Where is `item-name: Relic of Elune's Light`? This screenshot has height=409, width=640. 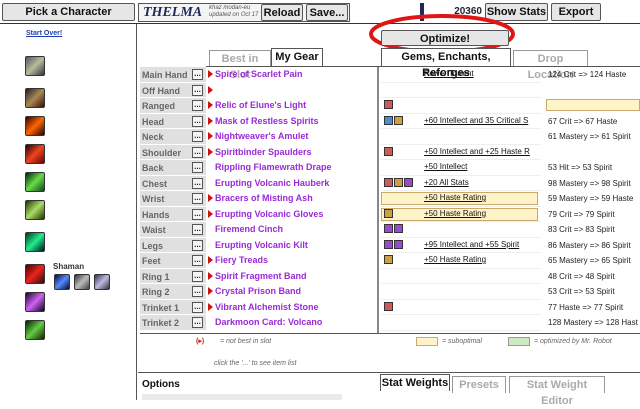
item-name: Relic of Elune's Light is located at coordinates (260, 105).